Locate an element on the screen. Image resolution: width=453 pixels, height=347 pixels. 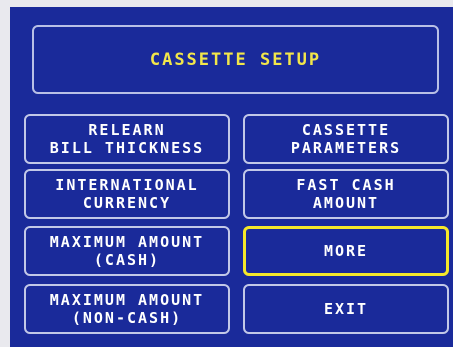
button-label-line2: BILL THICKNESS is located at coordinates (127, 148).